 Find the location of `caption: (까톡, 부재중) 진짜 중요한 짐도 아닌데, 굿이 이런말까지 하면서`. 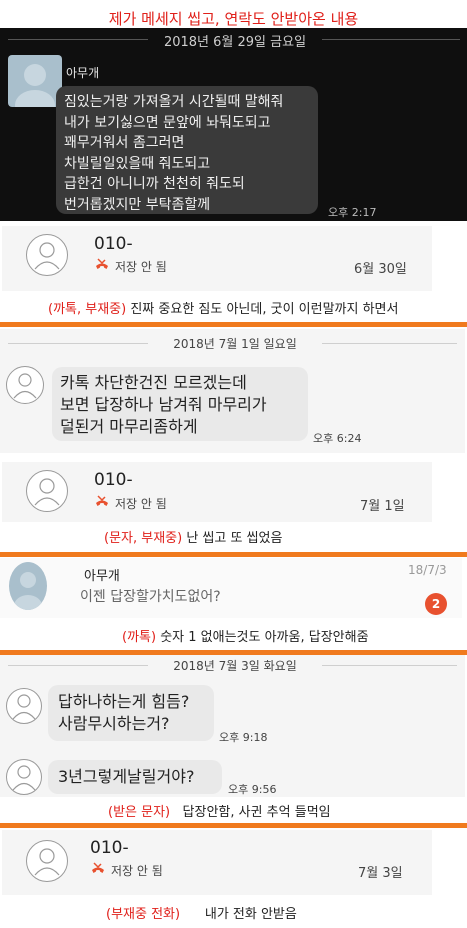

caption: (까톡, 부재중) 진짜 중요한 짐도 아닌데, 굿이 이런말까지 하면서 is located at coordinates (223, 307).